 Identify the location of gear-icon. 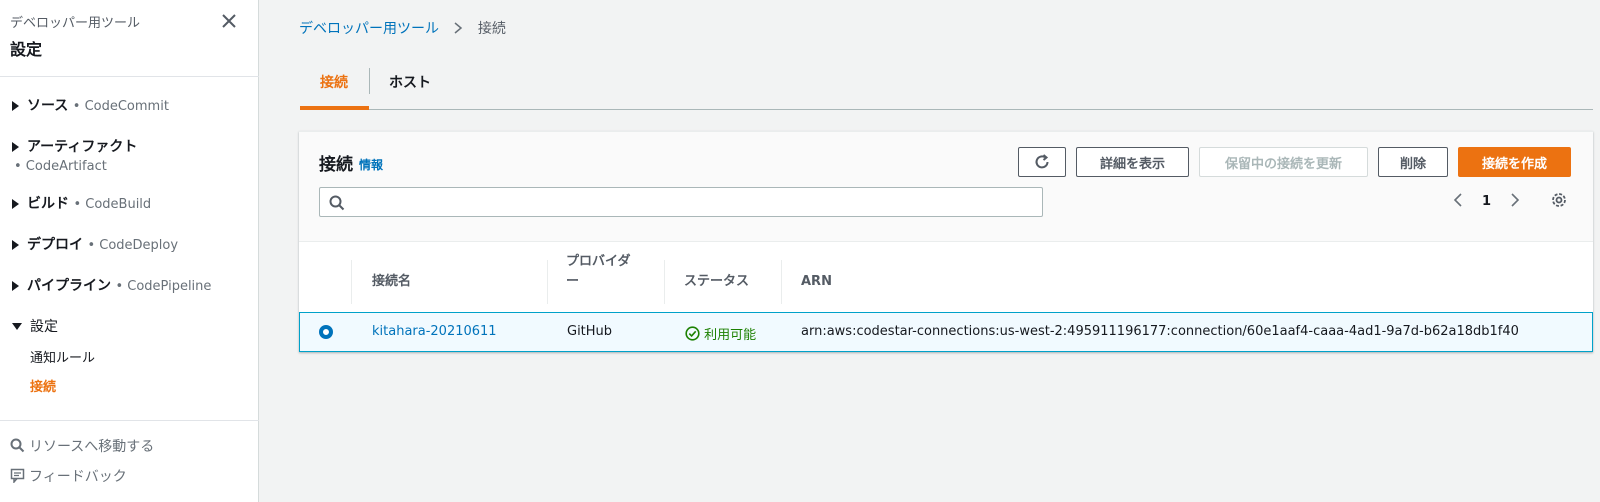
(1559, 202).